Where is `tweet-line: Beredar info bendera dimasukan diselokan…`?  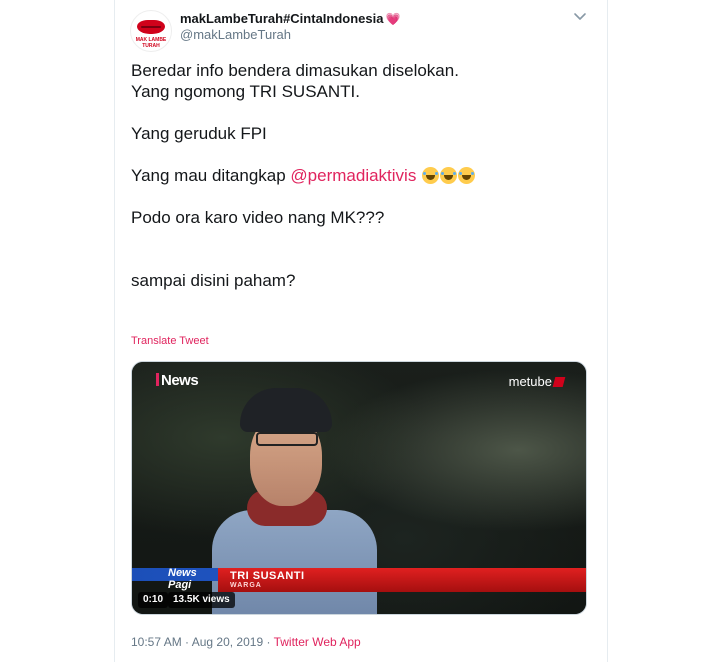 tweet-line: Beredar info bendera dimasukan diselokan… is located at coordinates (295, 70).